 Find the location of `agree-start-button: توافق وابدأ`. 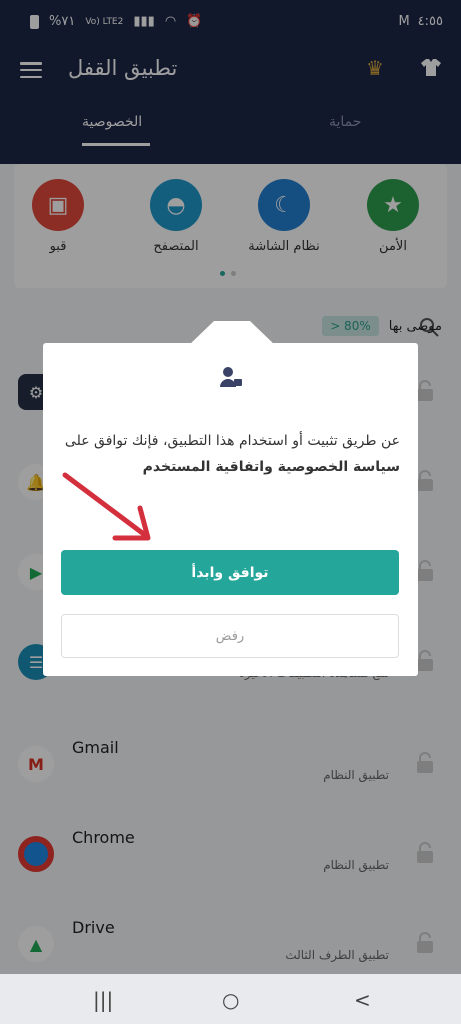

agree-start-button: توافق وابدأ is located at coordinates (230, 572).